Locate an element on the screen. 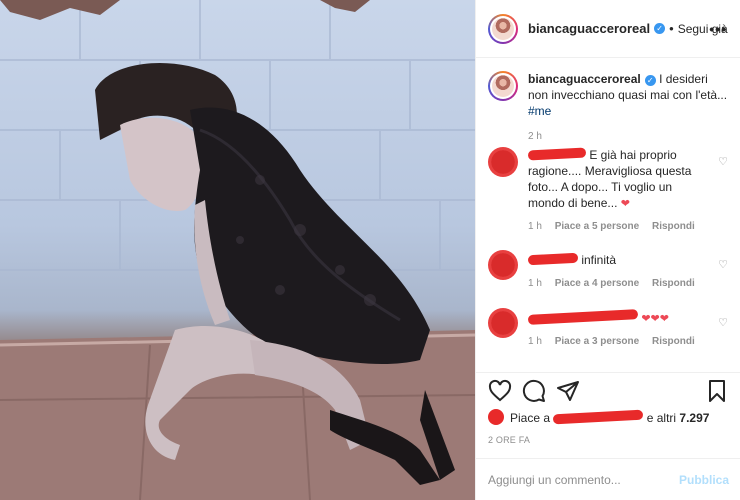 Image resolution: width=740 pixels, height=500 pixels. author-avatar is located at coordinates (503, 28).